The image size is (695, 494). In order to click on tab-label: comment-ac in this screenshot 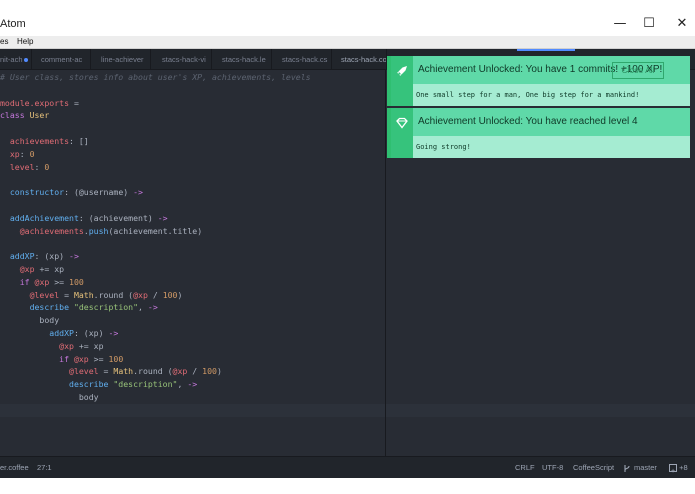, I will do `click(62, 59)`.